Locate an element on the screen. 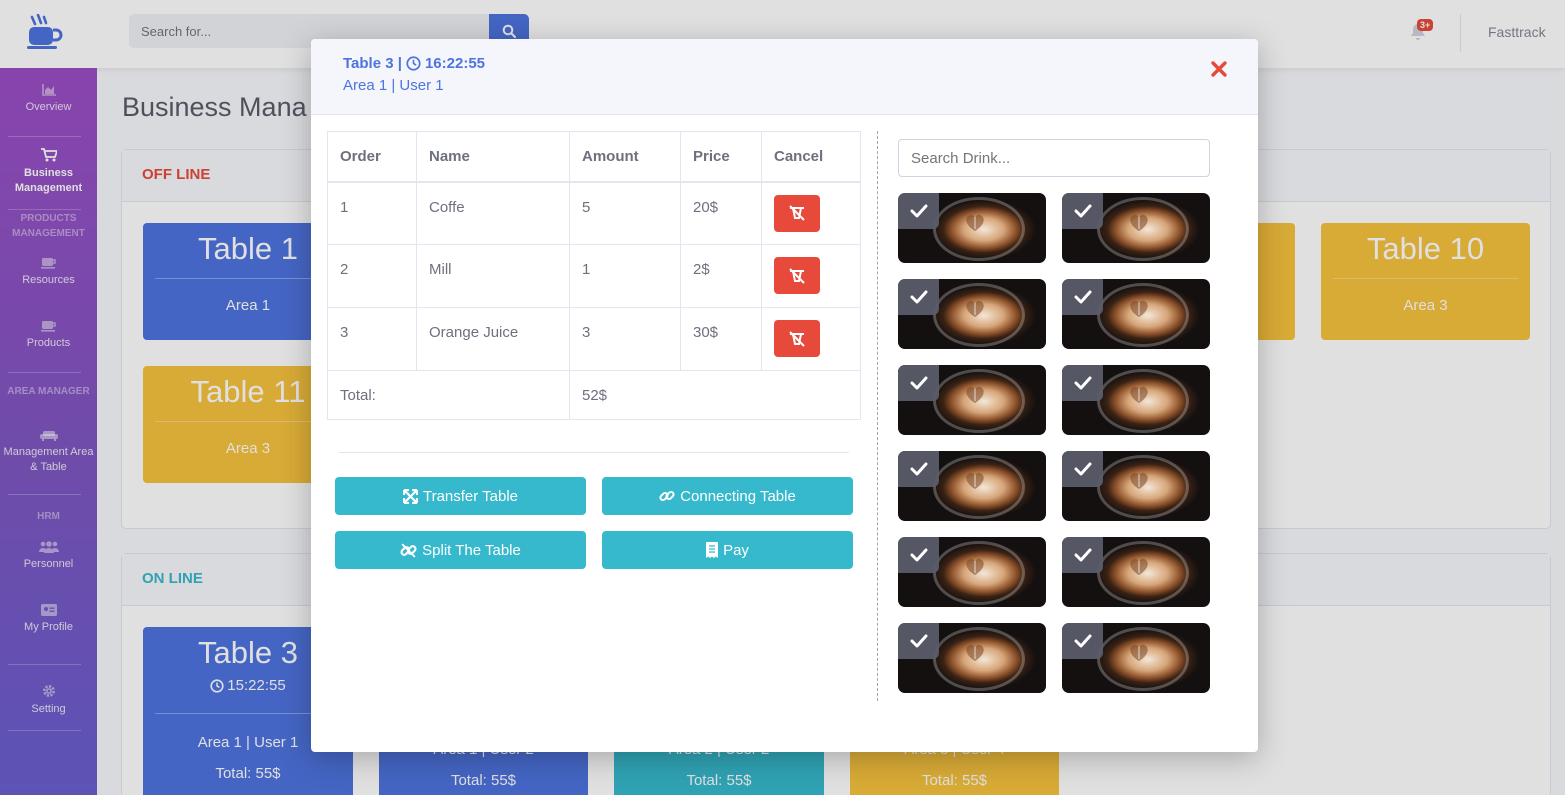  order-table-header: Order Name Amount Price Cancel is located at coordinates (594, 157).